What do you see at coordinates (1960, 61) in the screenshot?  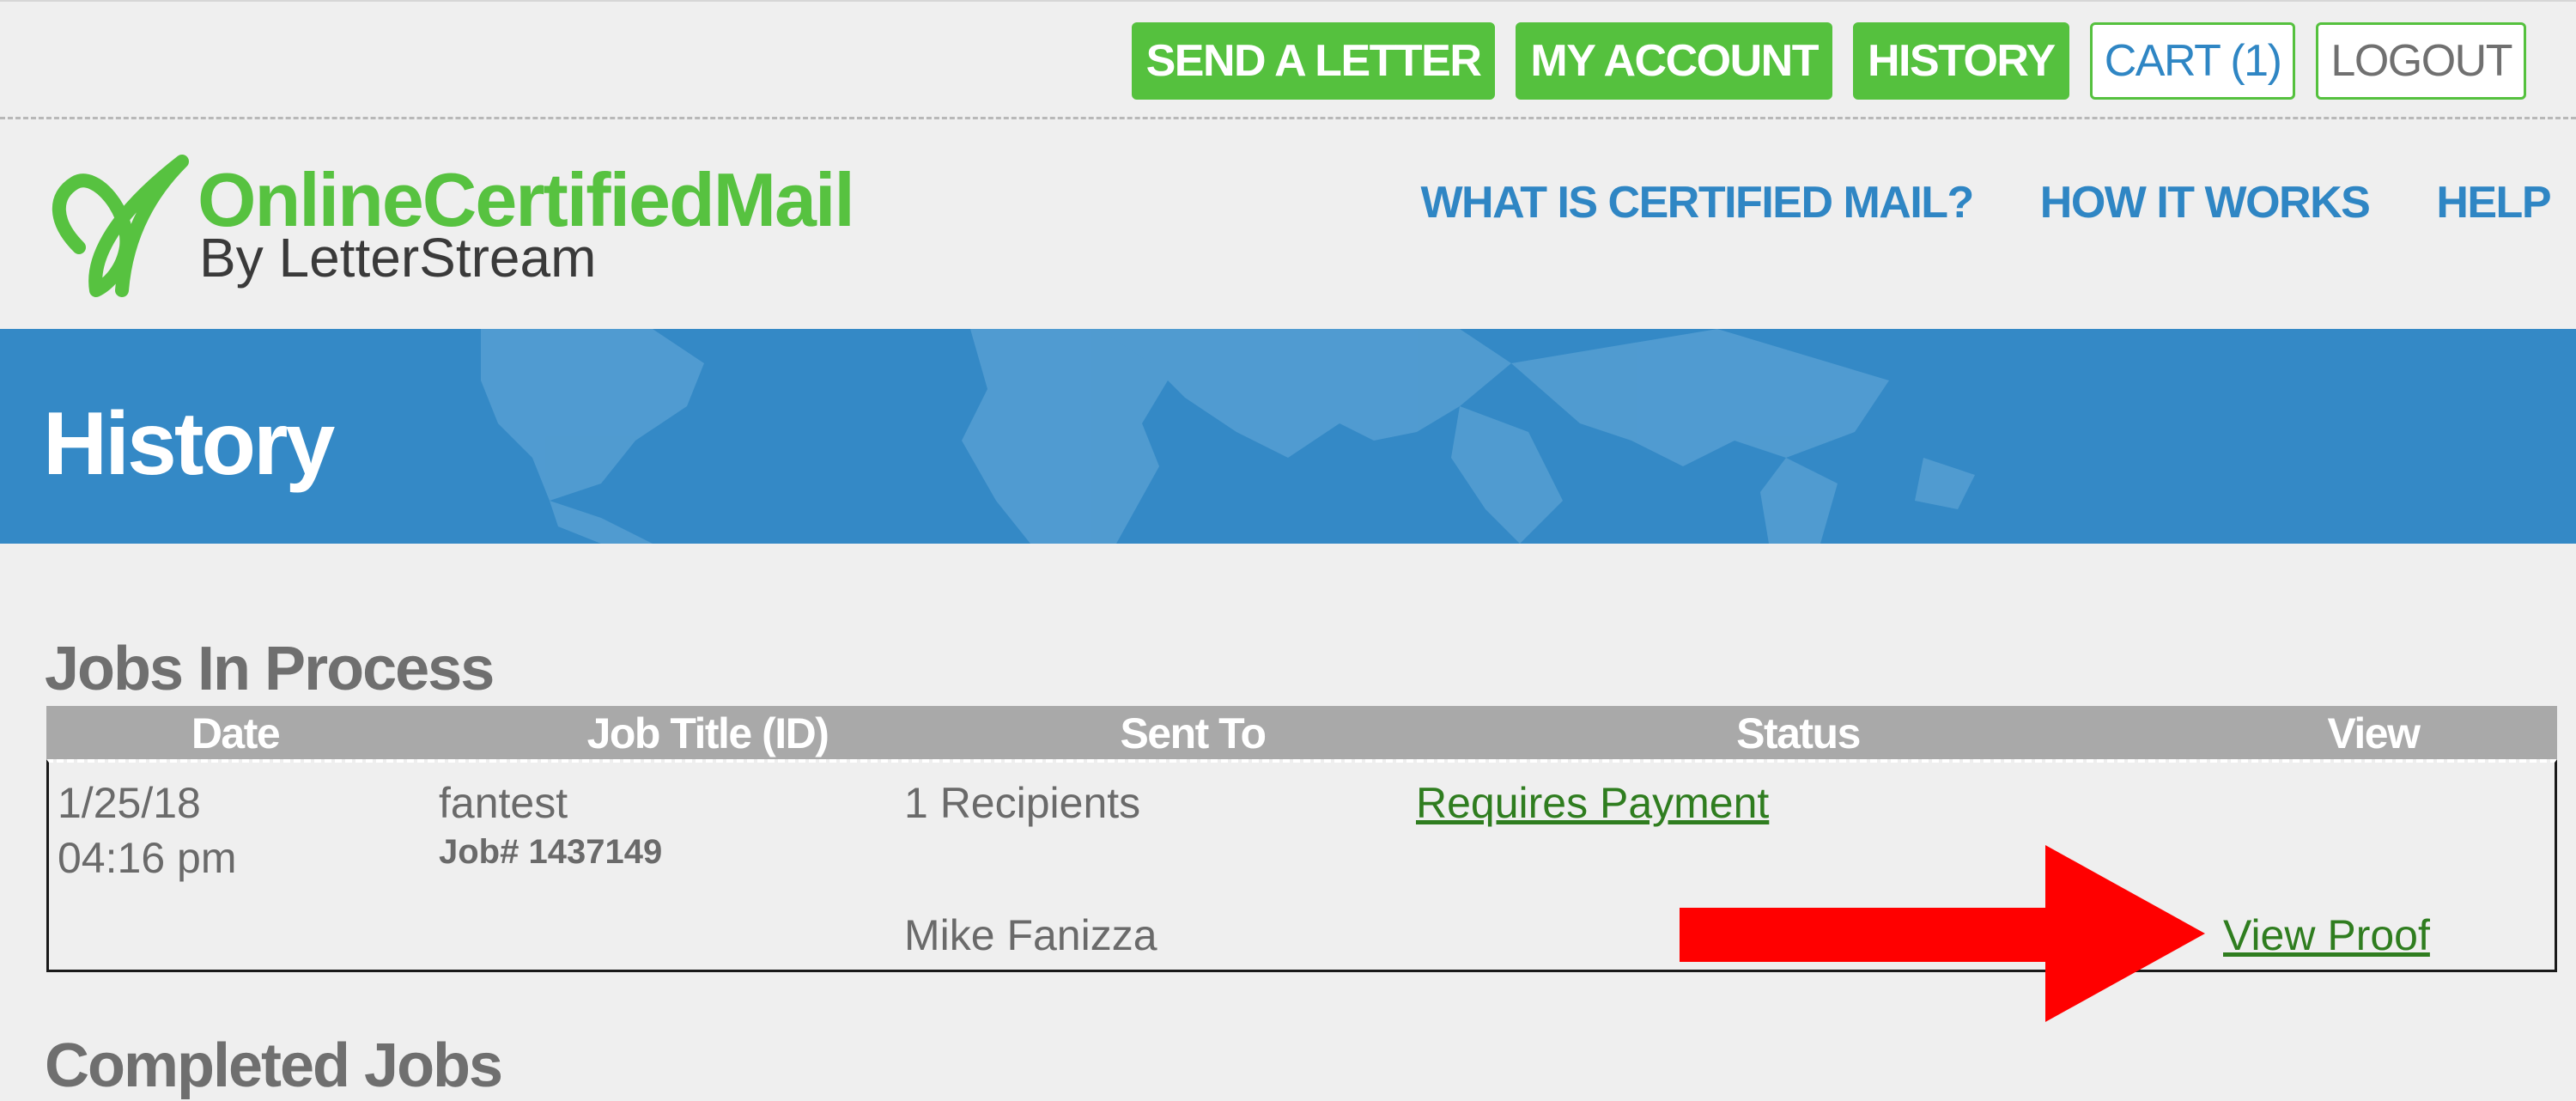 I see `history-button: HISTORY` at bounding box center [1960, 61].